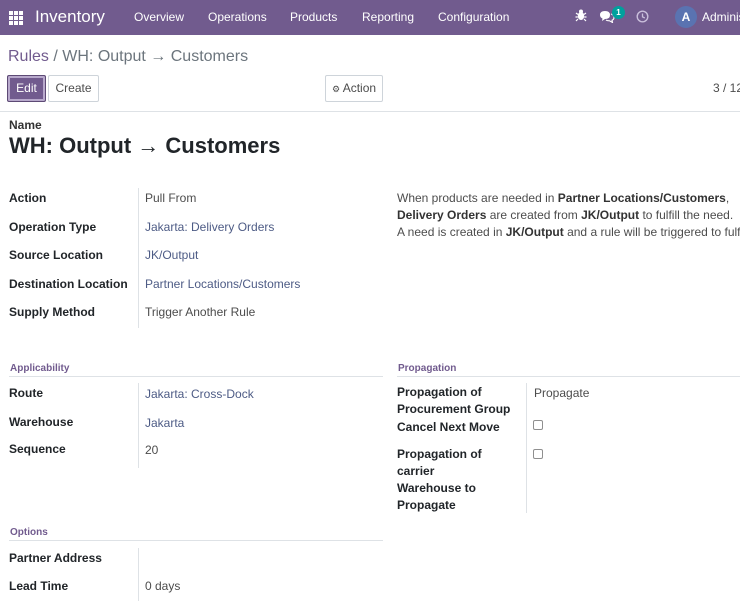  Describe the element at coordinates (73, 88) in the screenshot. I see `create-button: Create` at that location.